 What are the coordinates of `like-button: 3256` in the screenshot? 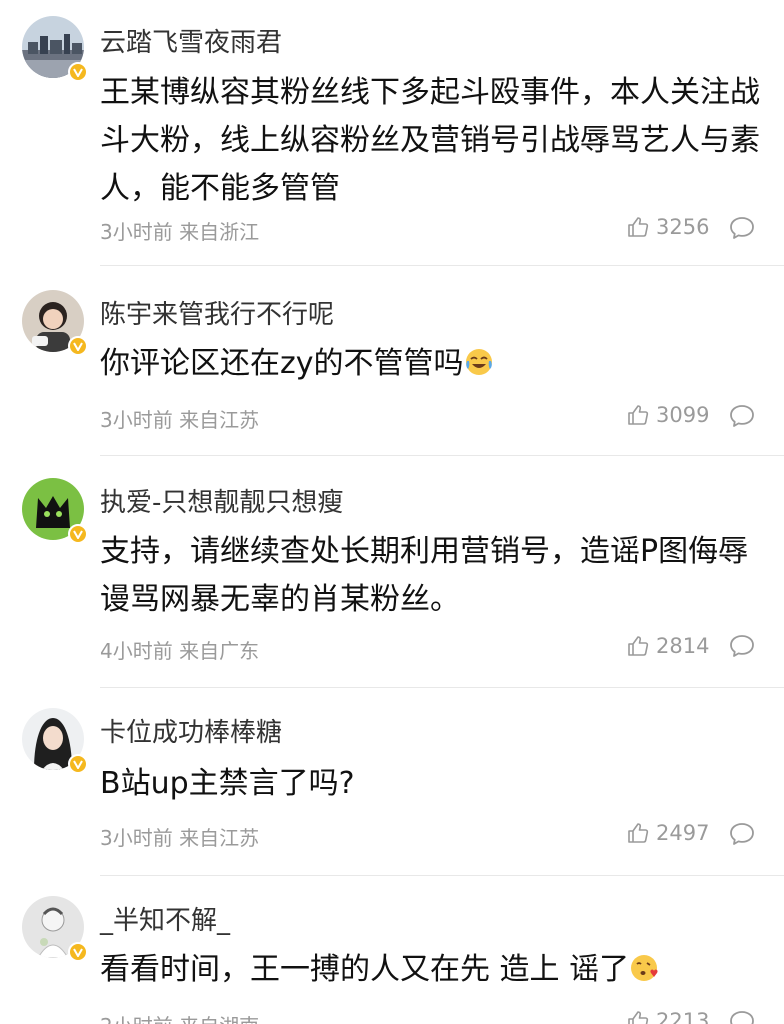 It's located at (667, 227).